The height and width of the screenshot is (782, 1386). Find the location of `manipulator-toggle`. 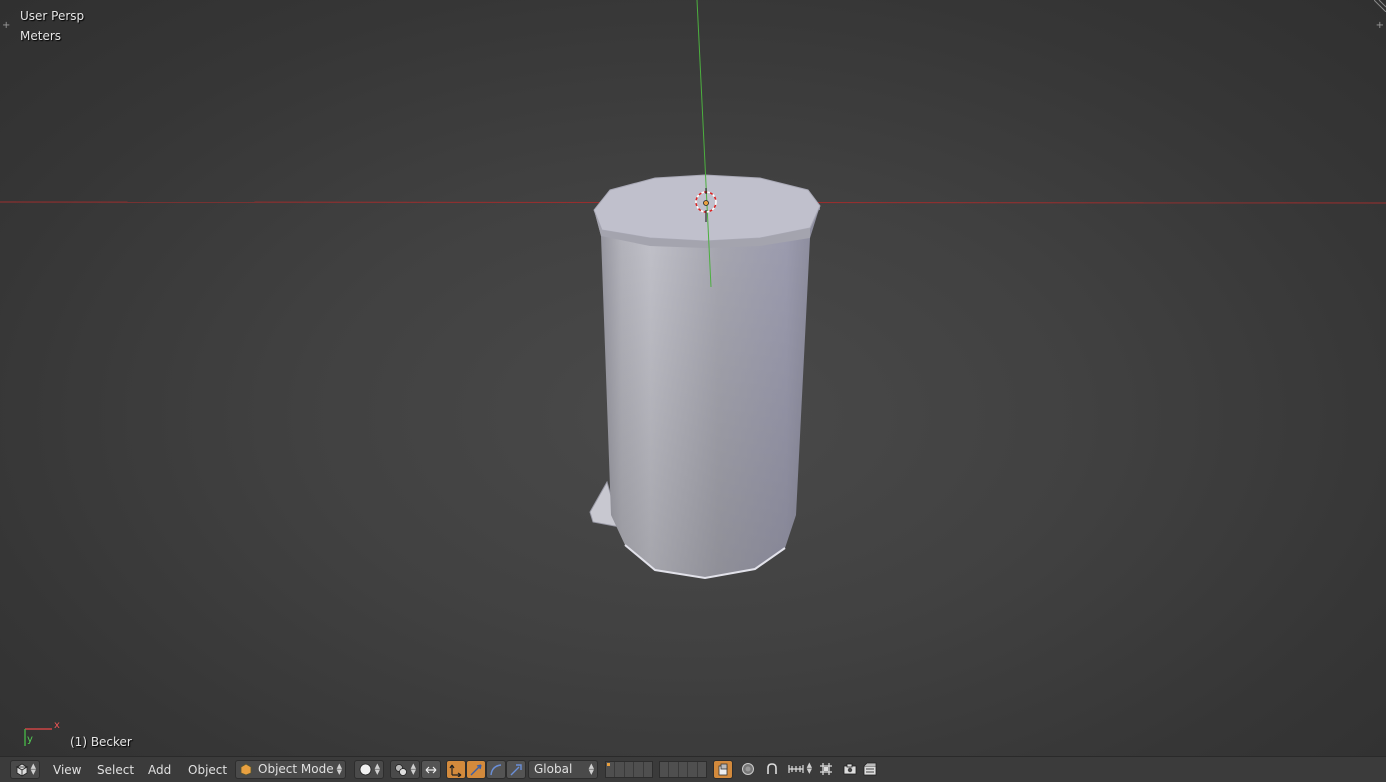

manipulator-toggle is located at coordinates (431, 769).